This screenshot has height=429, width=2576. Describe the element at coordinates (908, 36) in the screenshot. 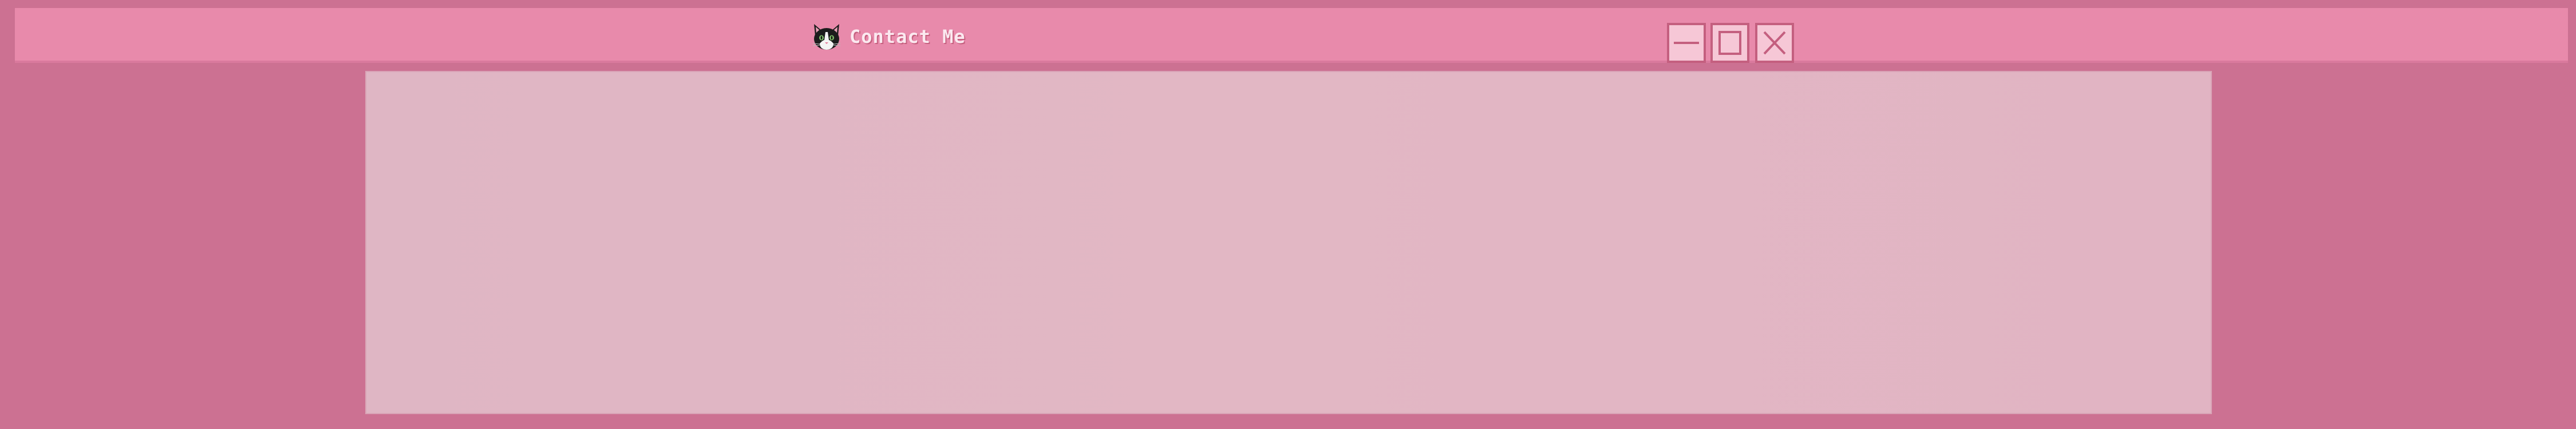

I see `window-title: Contact Me` at that location.